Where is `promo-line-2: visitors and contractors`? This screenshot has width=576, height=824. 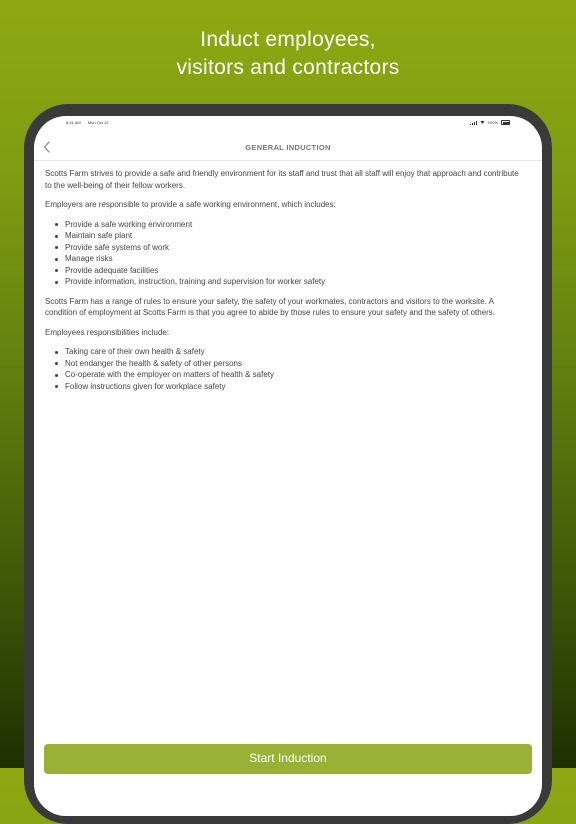
promo-line-2: visitors and contractors is located at coordinates (288, 67).